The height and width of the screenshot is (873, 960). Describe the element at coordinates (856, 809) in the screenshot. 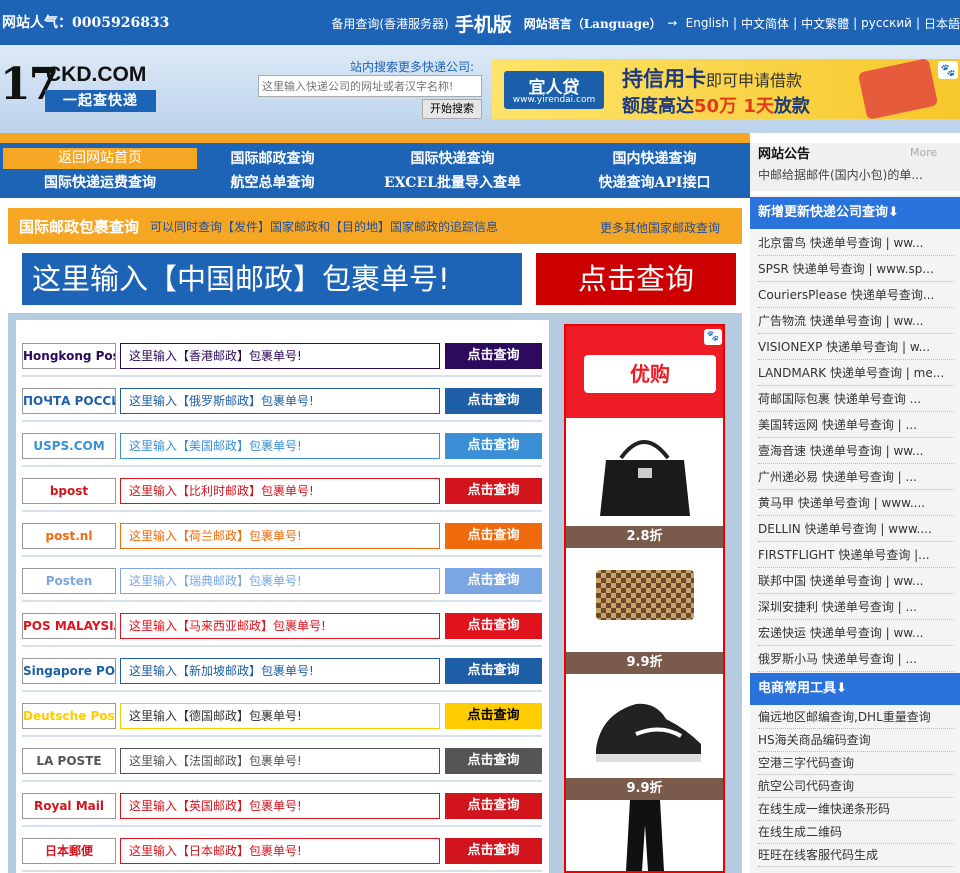

I see `tool-link: 在线生成一维快递条形码` at that location.